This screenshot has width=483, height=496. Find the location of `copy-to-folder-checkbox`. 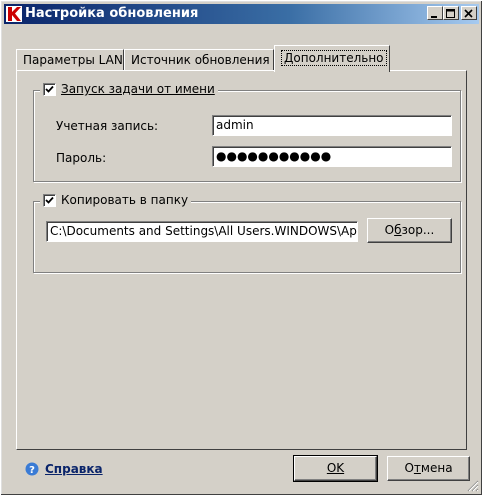

copy-to-folder-checkbox is located at coordinates (49, 200).